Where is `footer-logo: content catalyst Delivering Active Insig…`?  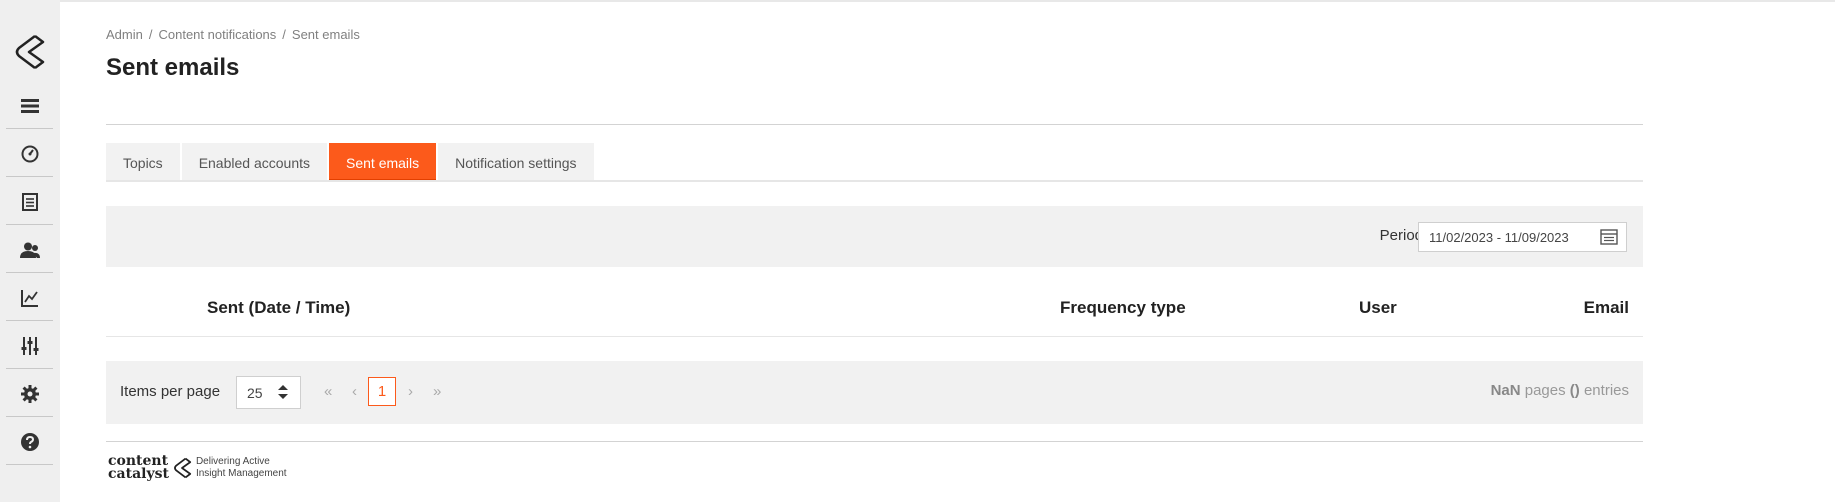 footer-logo: content catalyst Delivering Active Insig… is located at coordinates (197, 468).